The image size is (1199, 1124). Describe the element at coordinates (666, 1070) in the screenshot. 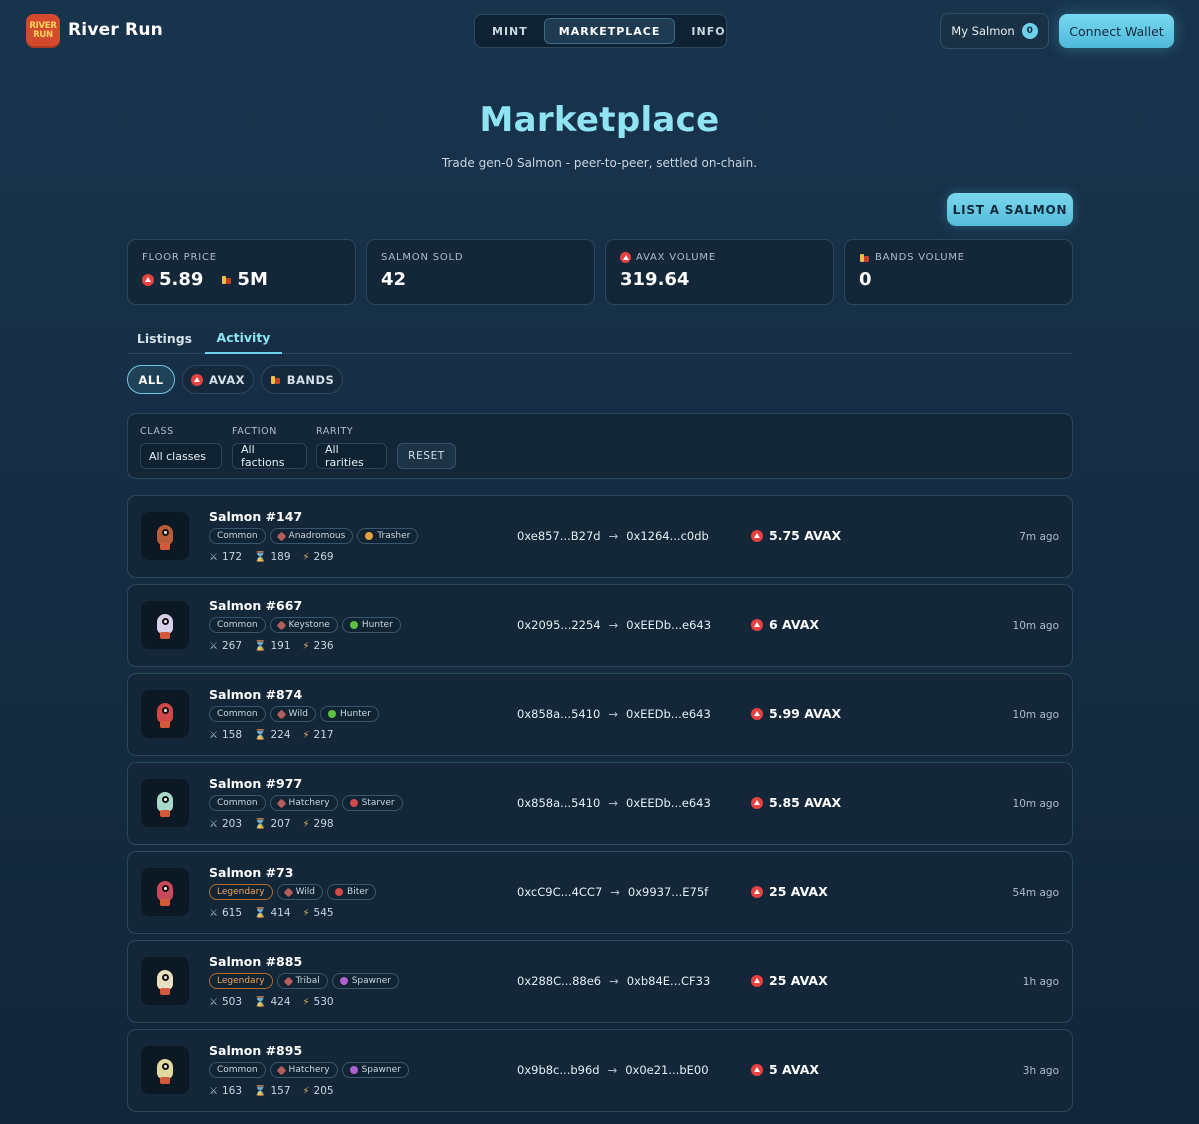

I see `to-address: 0x0e21...bE00` at that location.